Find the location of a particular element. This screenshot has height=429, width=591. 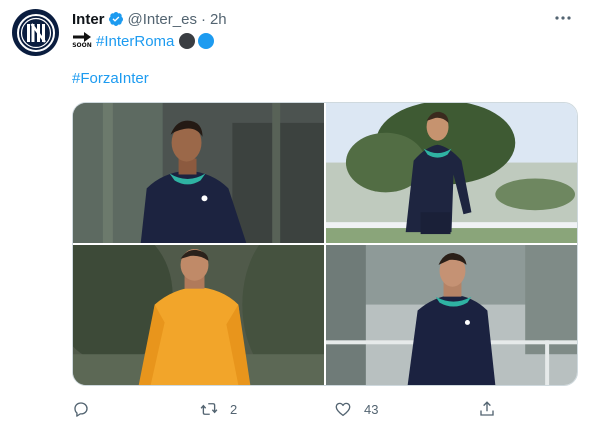

reply-button is located at coordinates (87, 409).